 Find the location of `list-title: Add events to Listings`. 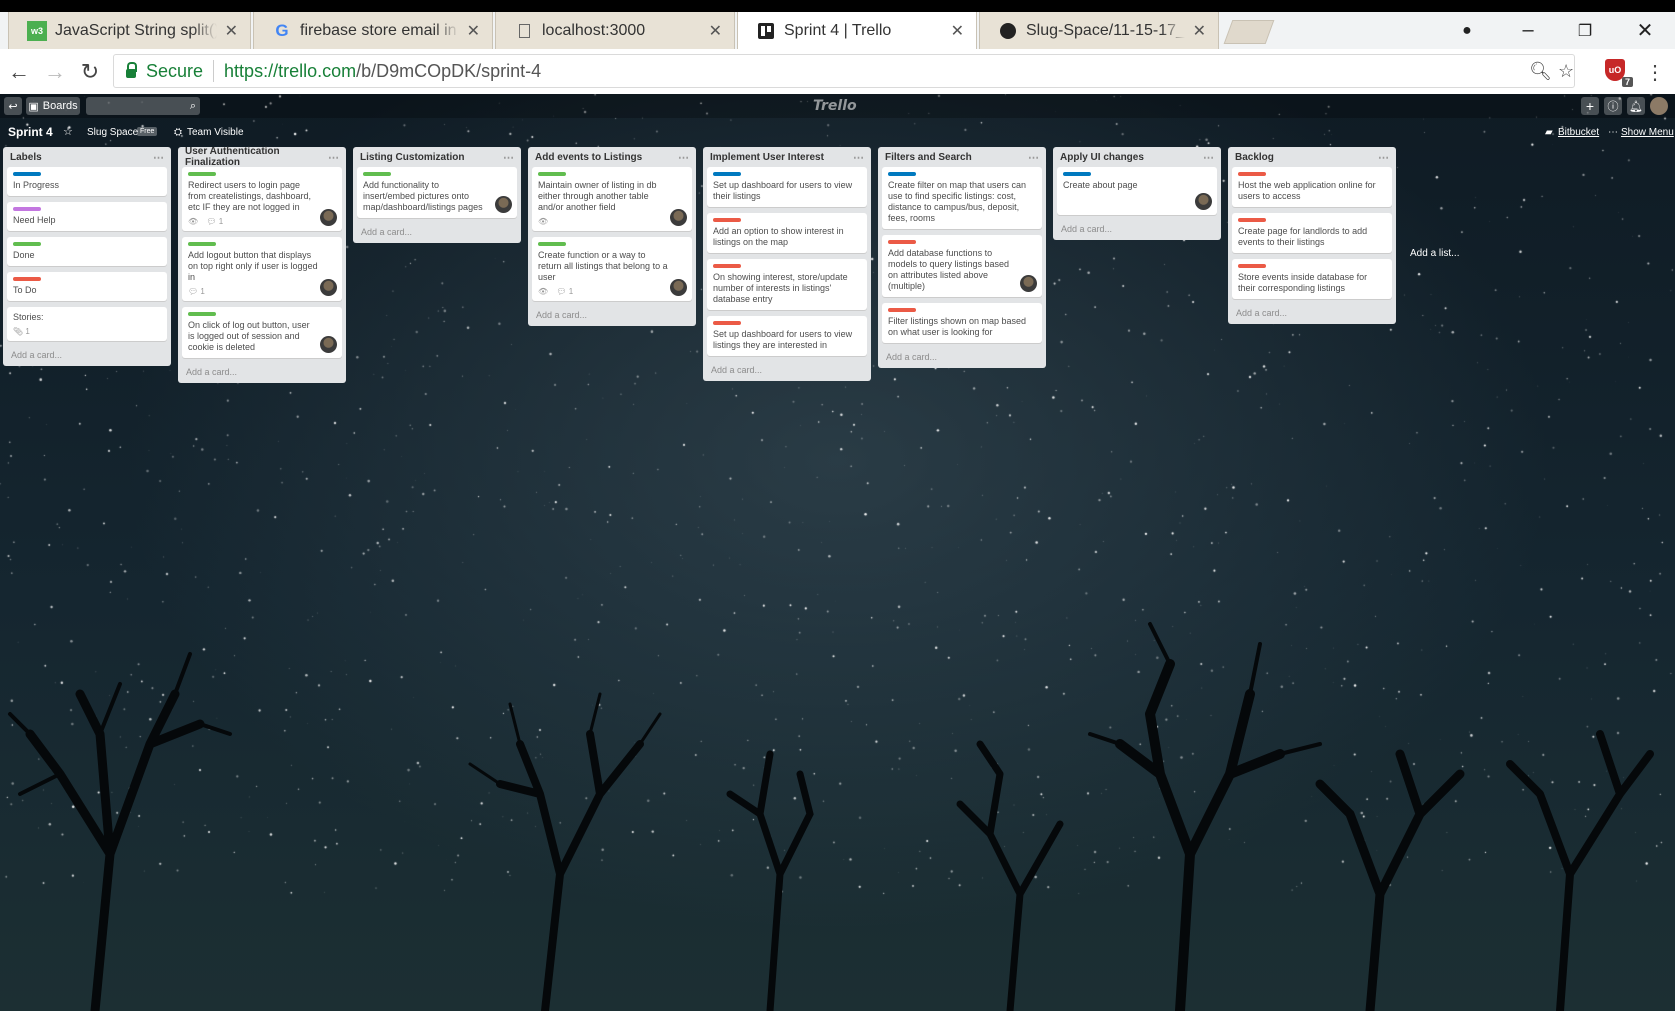

list-title: Add events to Listings is located at coordinates (588, 157).